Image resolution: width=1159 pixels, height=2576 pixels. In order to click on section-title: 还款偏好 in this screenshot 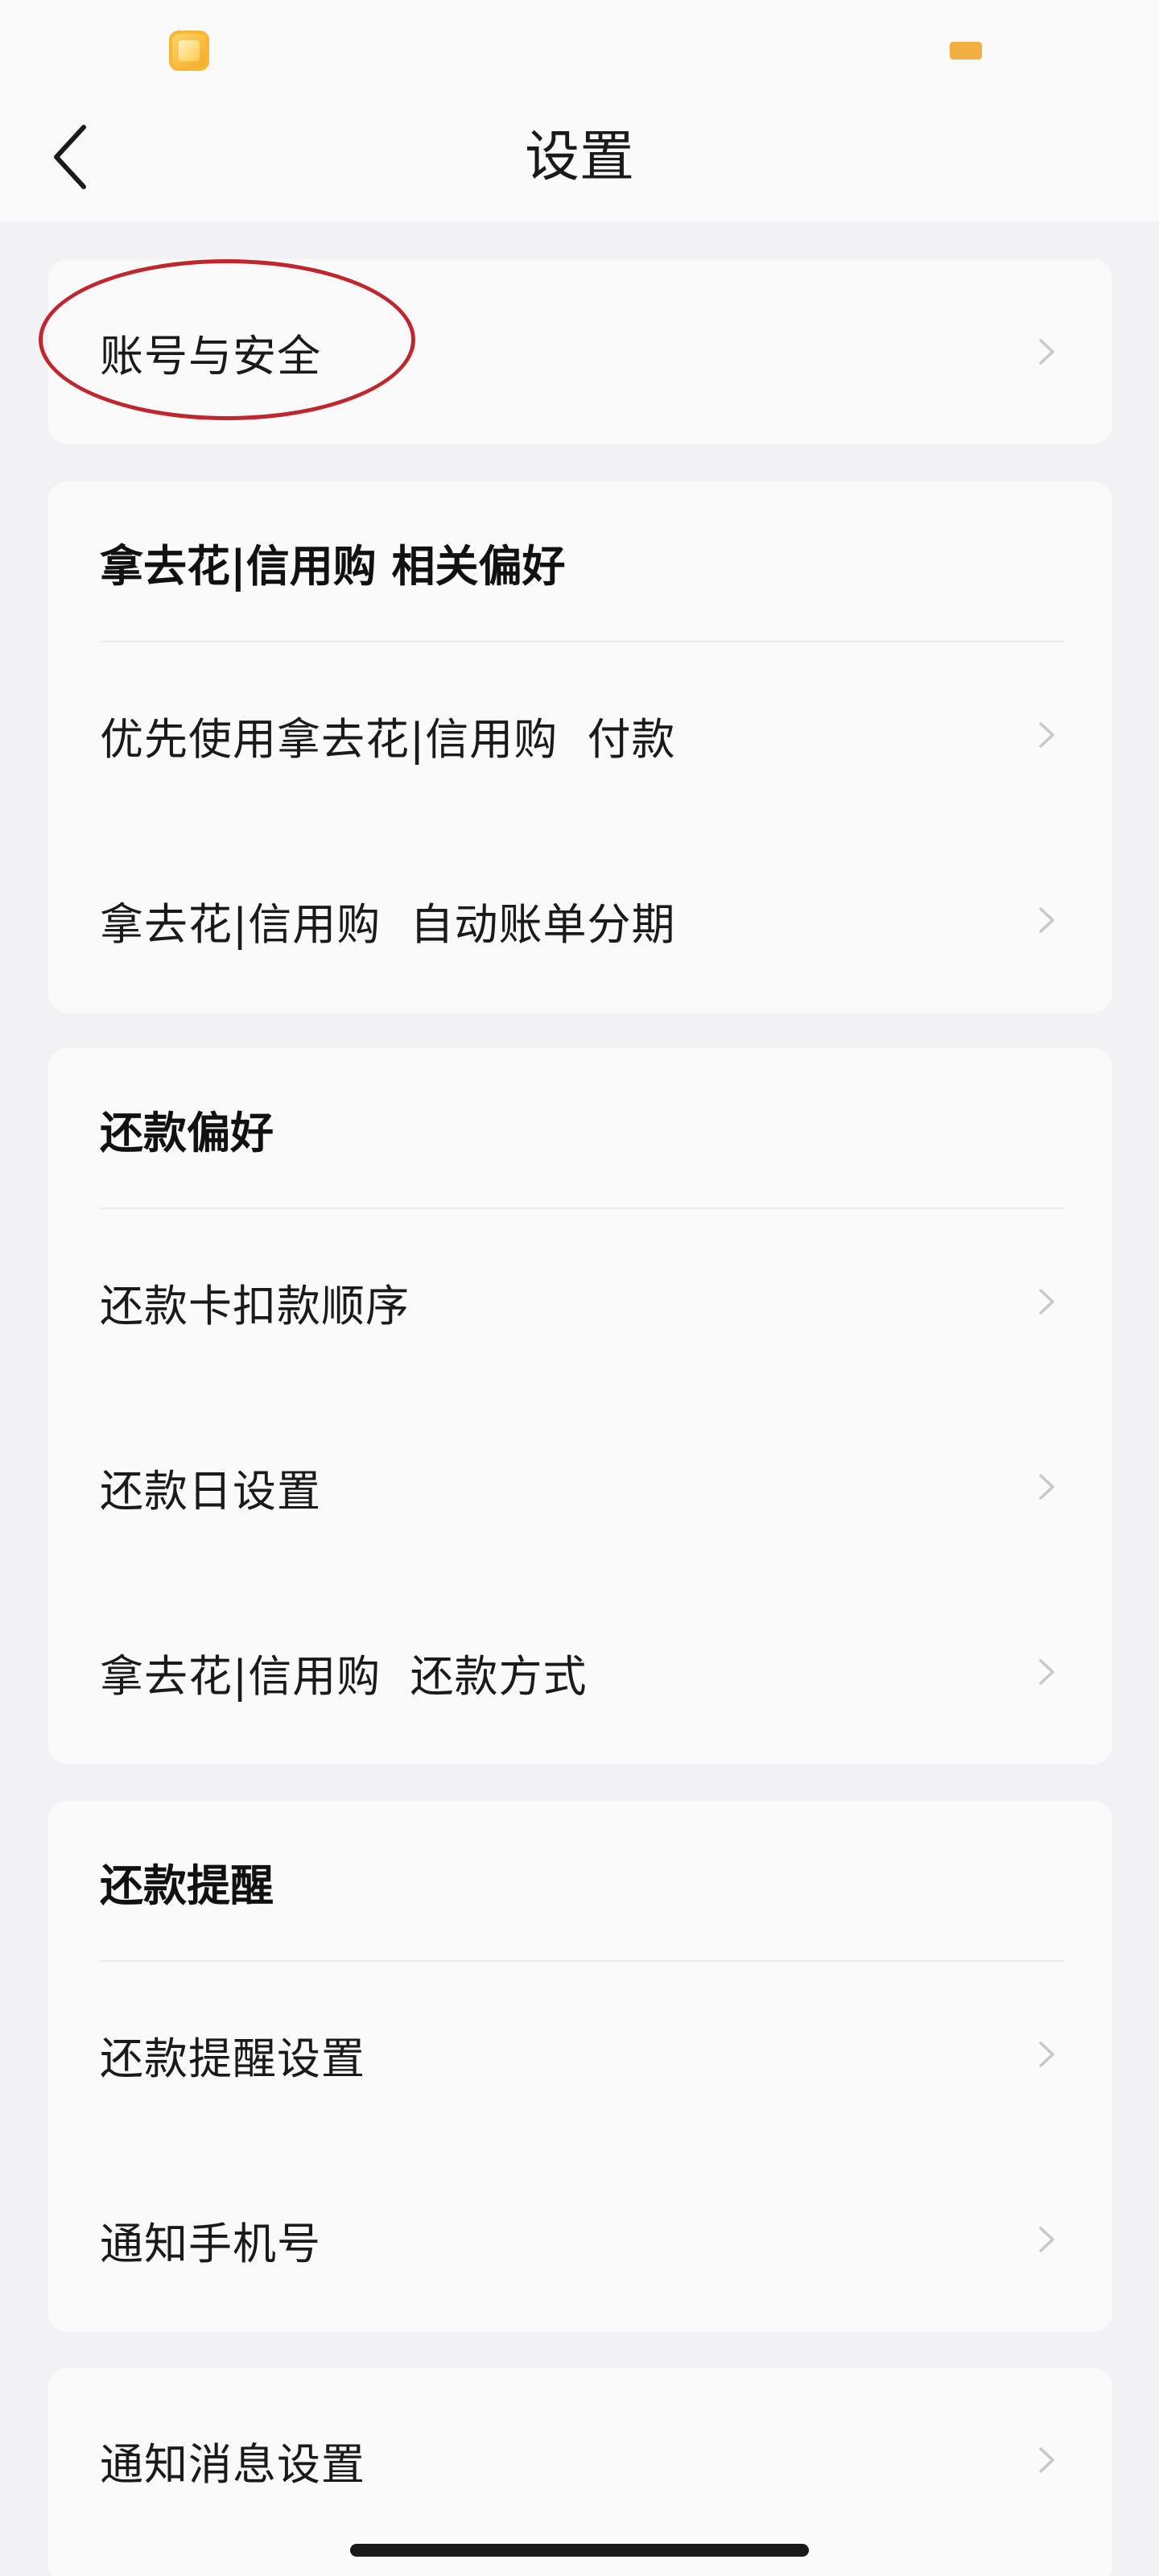, I will do `click(580, 1128)`.